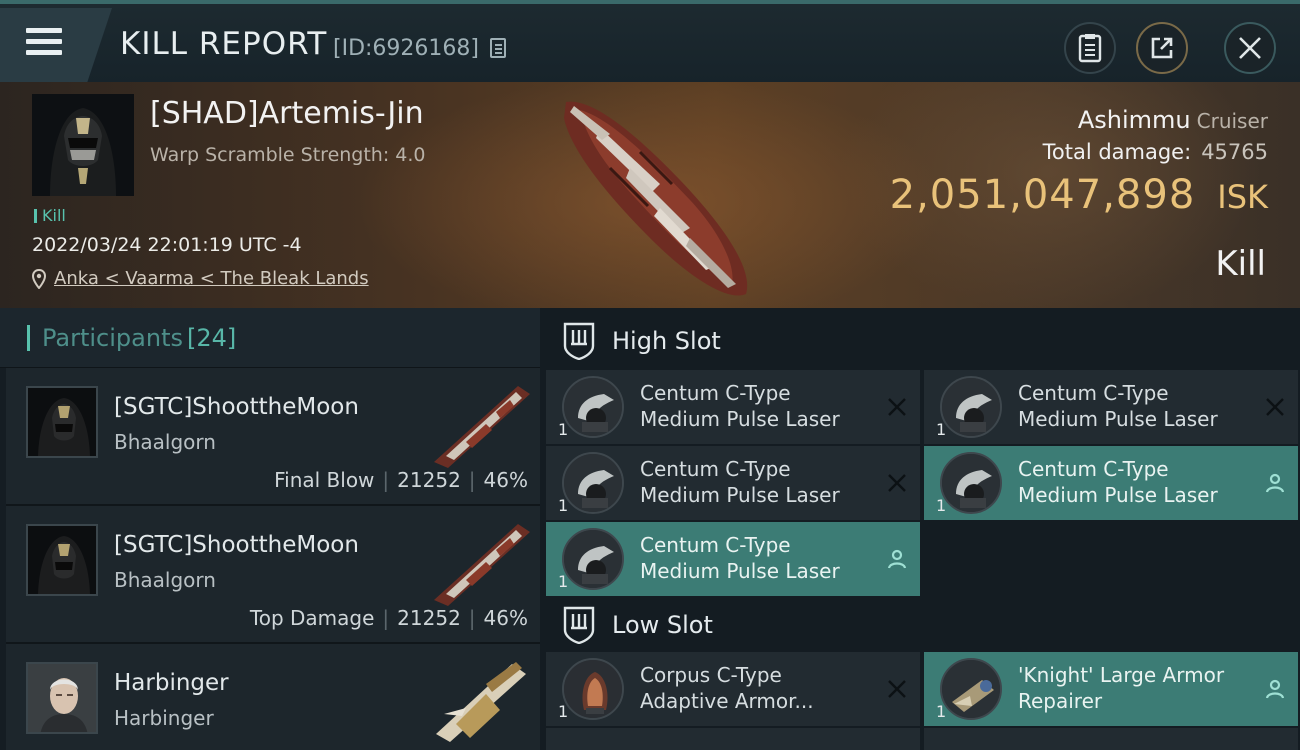  I want to click on victim-ship-name: Ashimmu Cruiser, so click(1173, 120).